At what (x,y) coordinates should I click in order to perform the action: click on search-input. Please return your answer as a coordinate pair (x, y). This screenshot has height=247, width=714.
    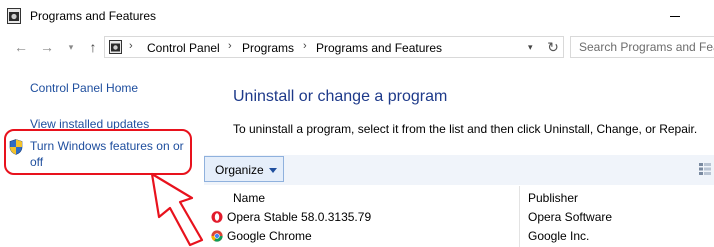
    Looking at the image, I should click on (642, 47).